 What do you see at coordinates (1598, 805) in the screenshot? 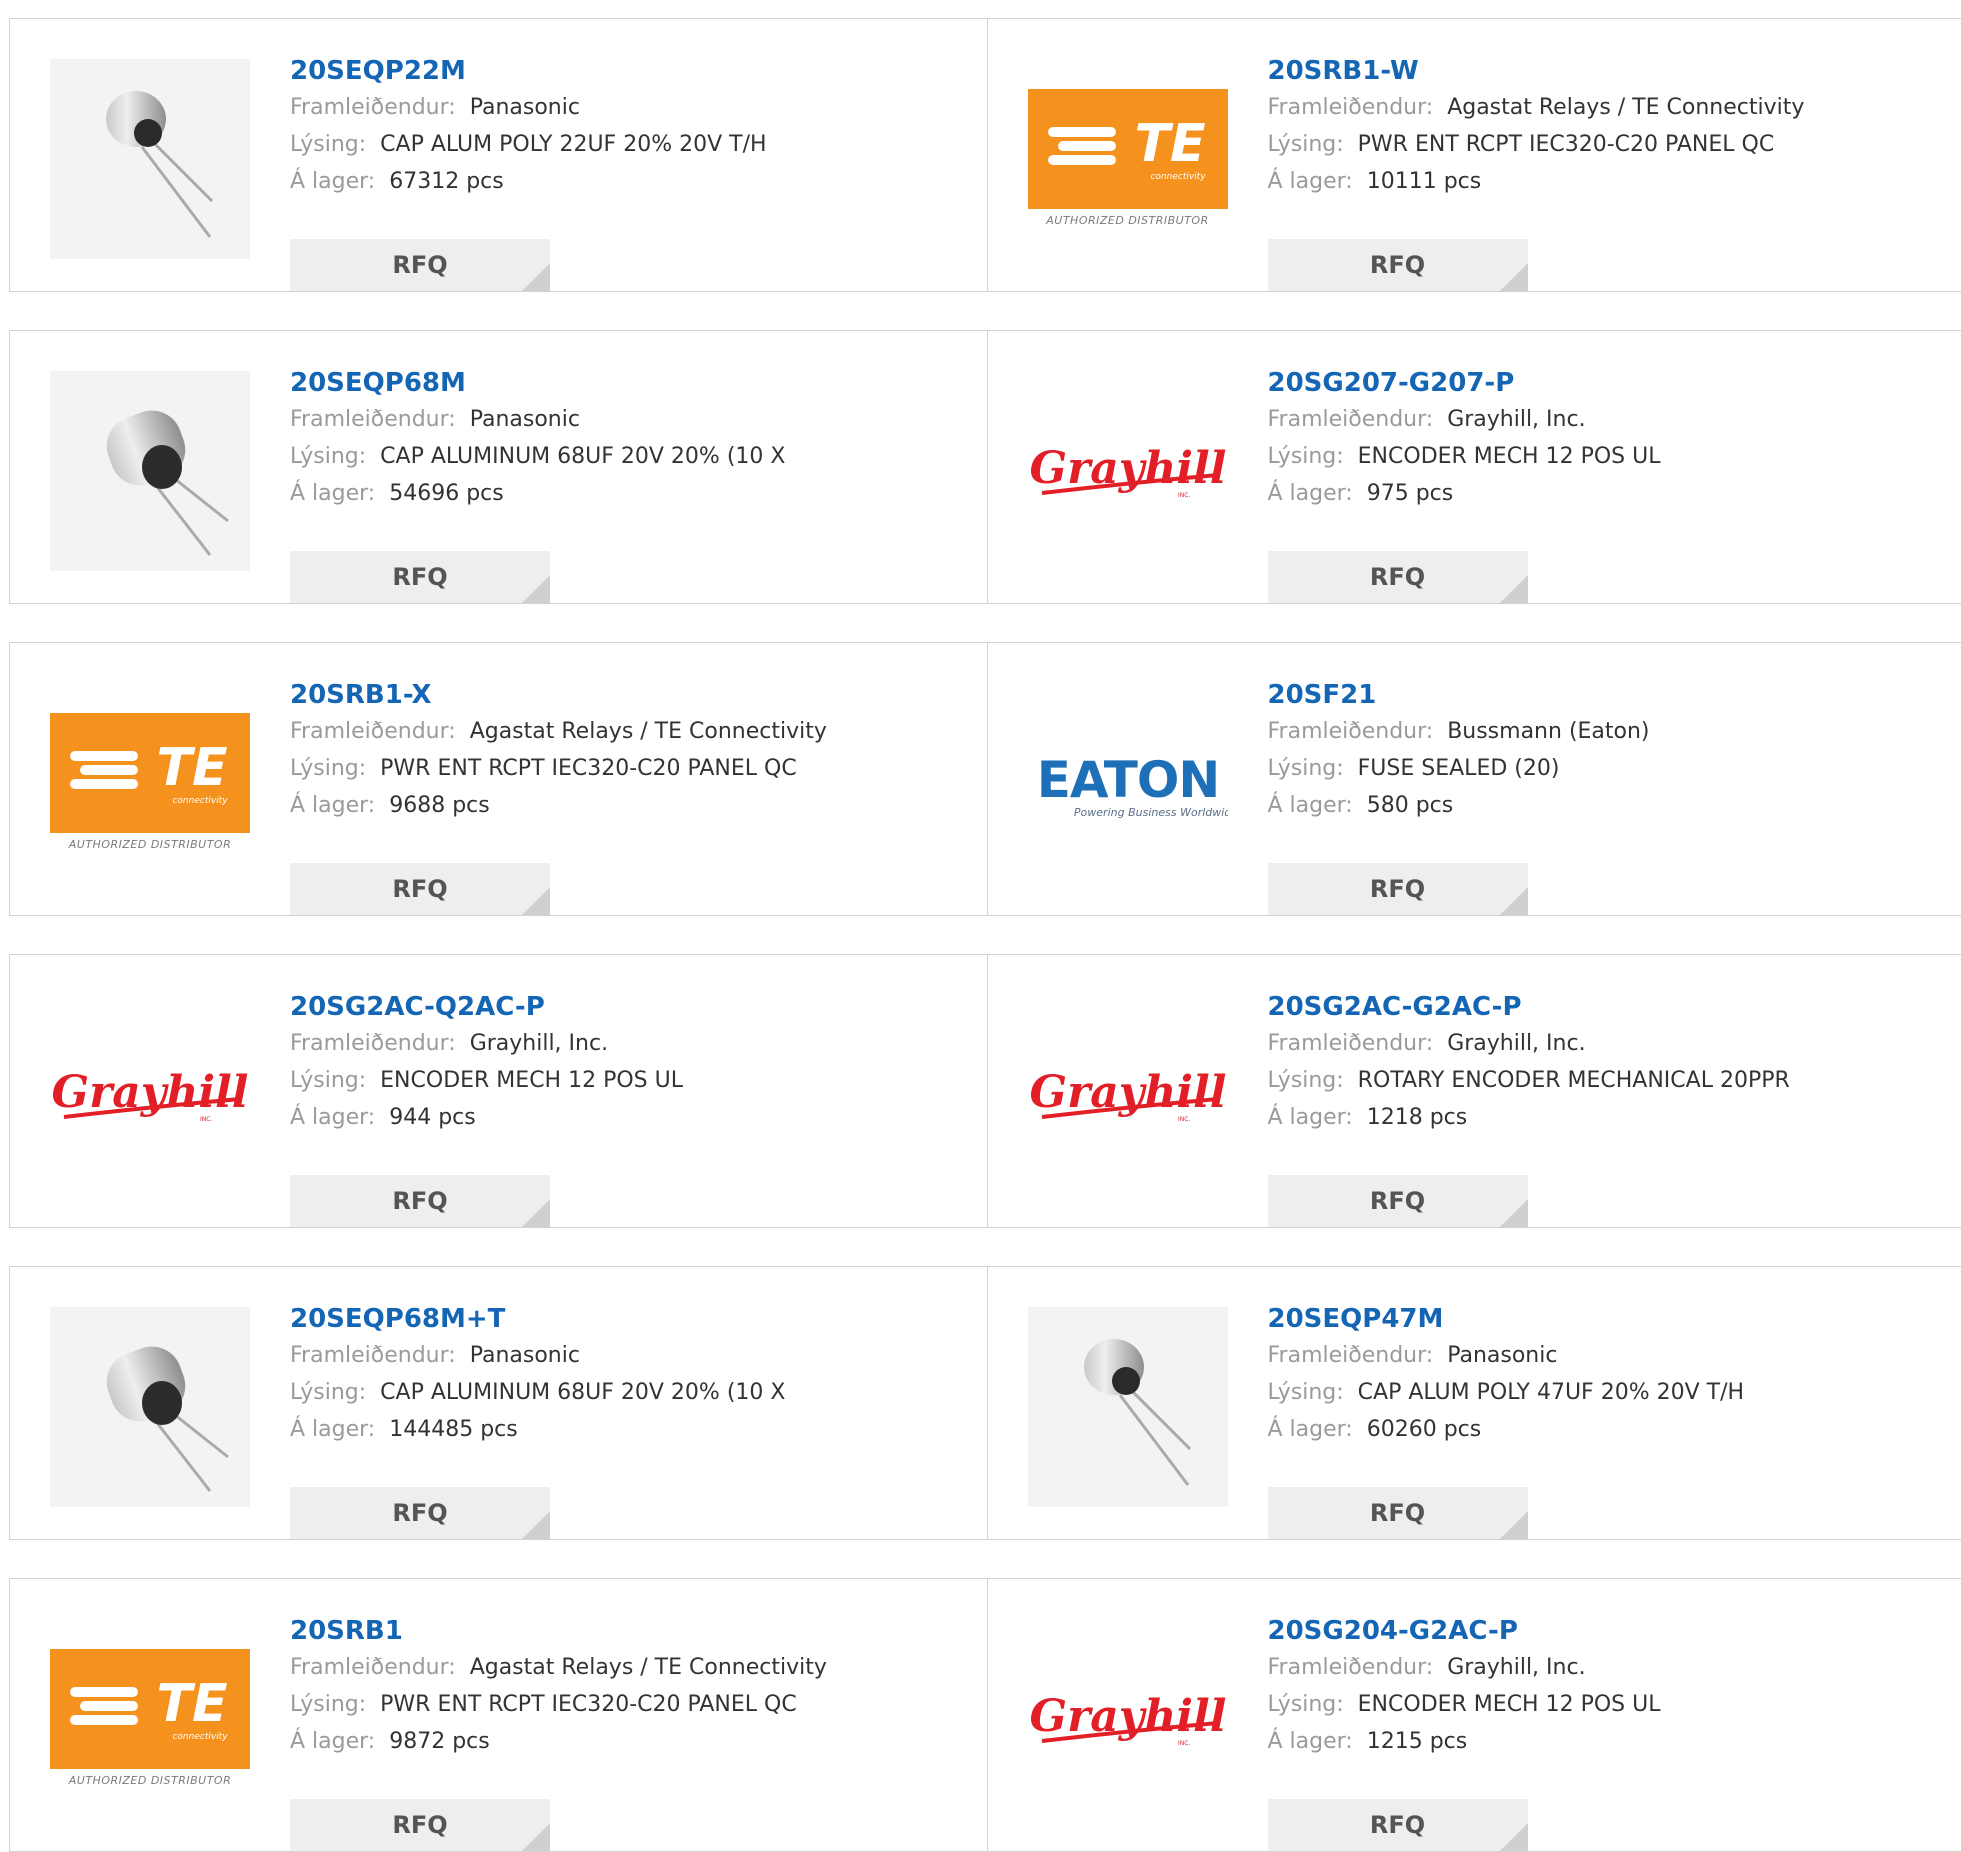
I see `stock-line: Á lager: 580 pcs` at bounding box center [1598, 805].